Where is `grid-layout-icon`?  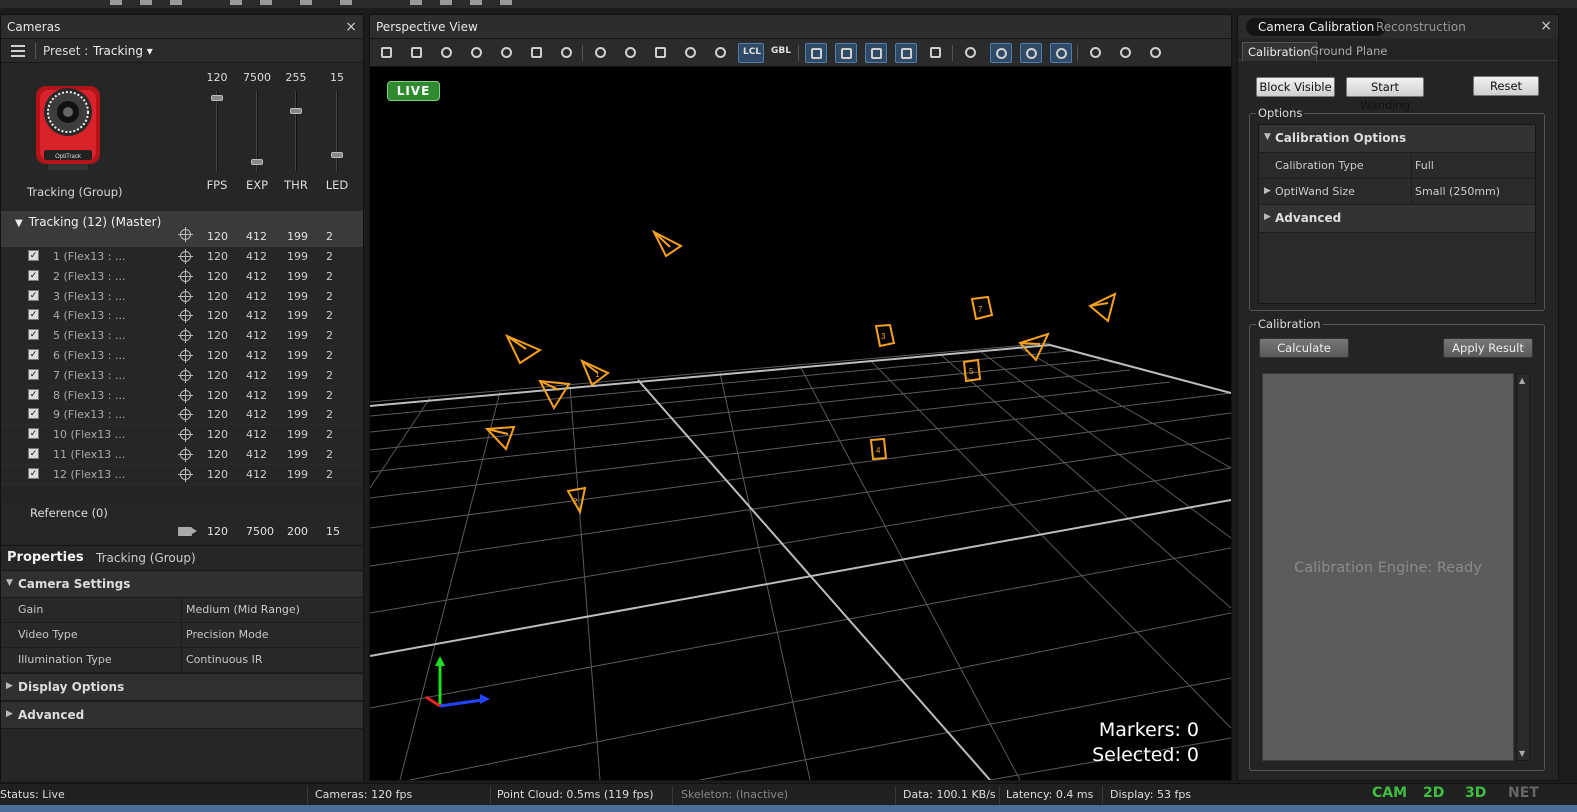 grid-layout-icon is located at coordinates (387, 53).